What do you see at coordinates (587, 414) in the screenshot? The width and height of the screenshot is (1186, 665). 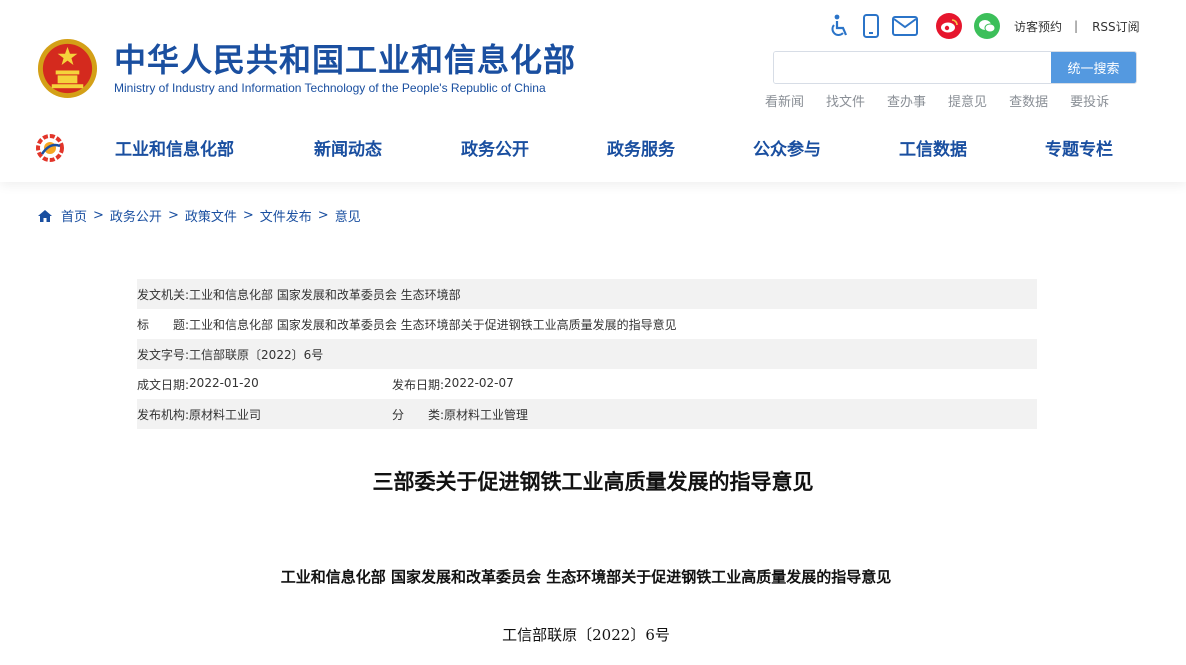 I see `meta-row-org: 发布机构: 原材料工业司 分 类: 原材料工业管理` at bounding box center [587, 414].